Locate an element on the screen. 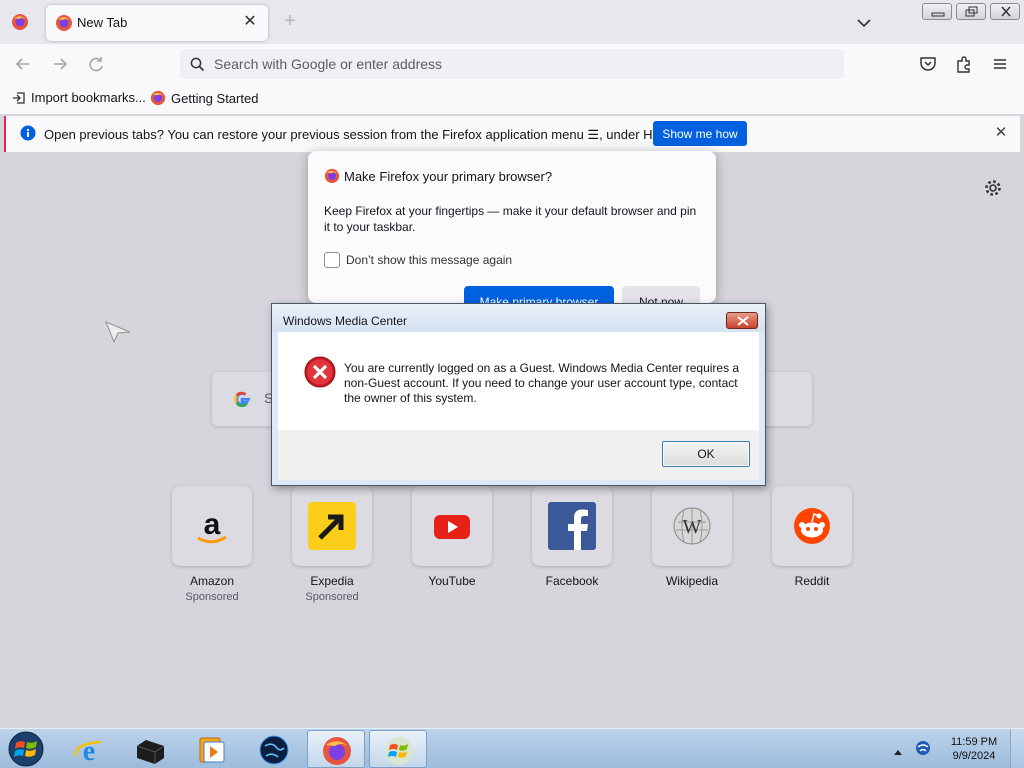 Image resolution: width=1024 pixels, height=768 pixels. show-hidden-icons-icon is located at coordinates (898, 749).